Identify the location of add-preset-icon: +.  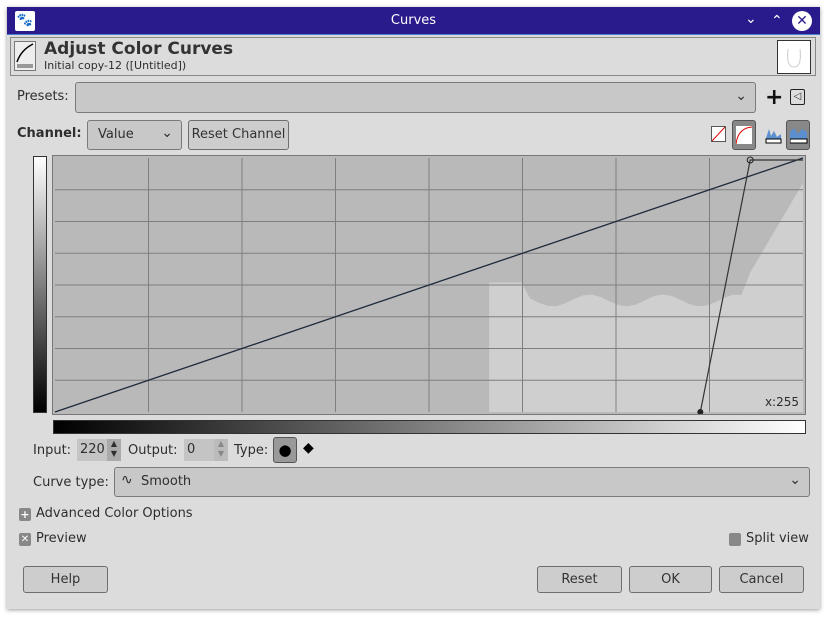
(774, 97).